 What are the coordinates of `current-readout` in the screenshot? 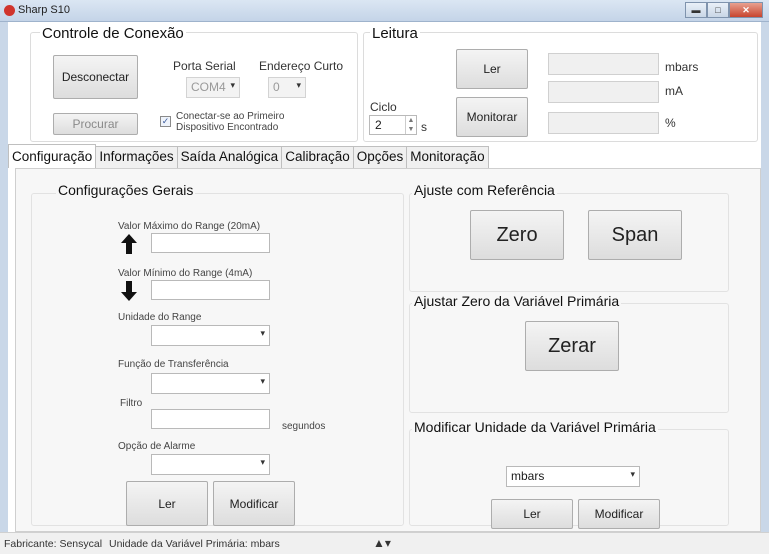 It's located at (603, 92).